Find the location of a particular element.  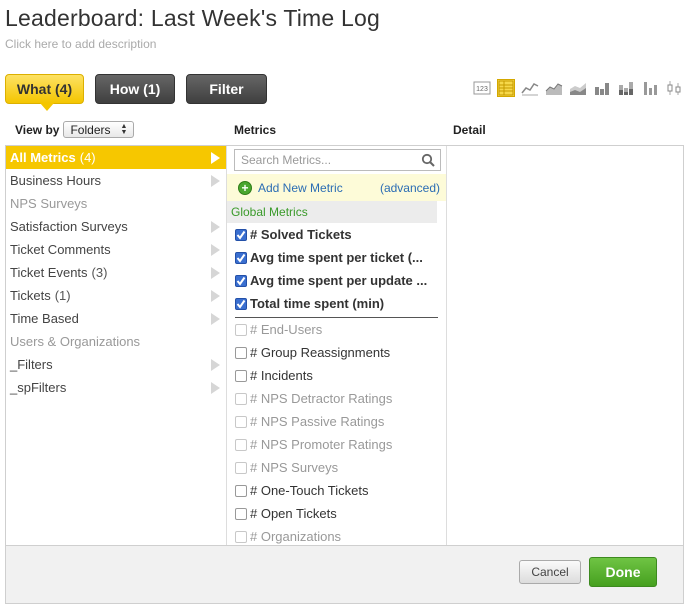

folder-item: Ticket Comments is located at coordinates (116, 249).